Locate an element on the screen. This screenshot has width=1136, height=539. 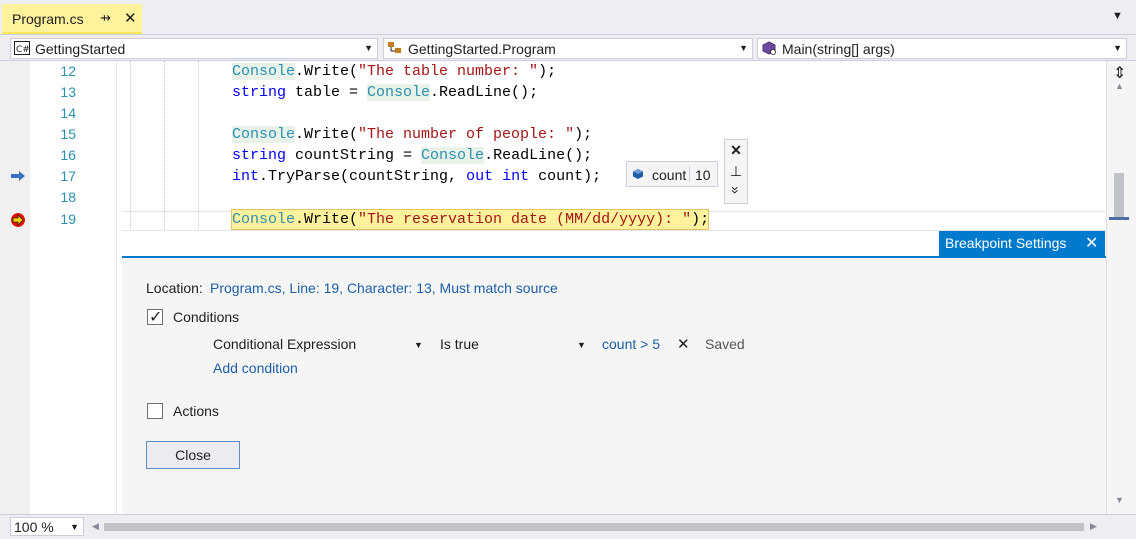
close-tab-icon: ✕ is located at coordinates (130, 18).